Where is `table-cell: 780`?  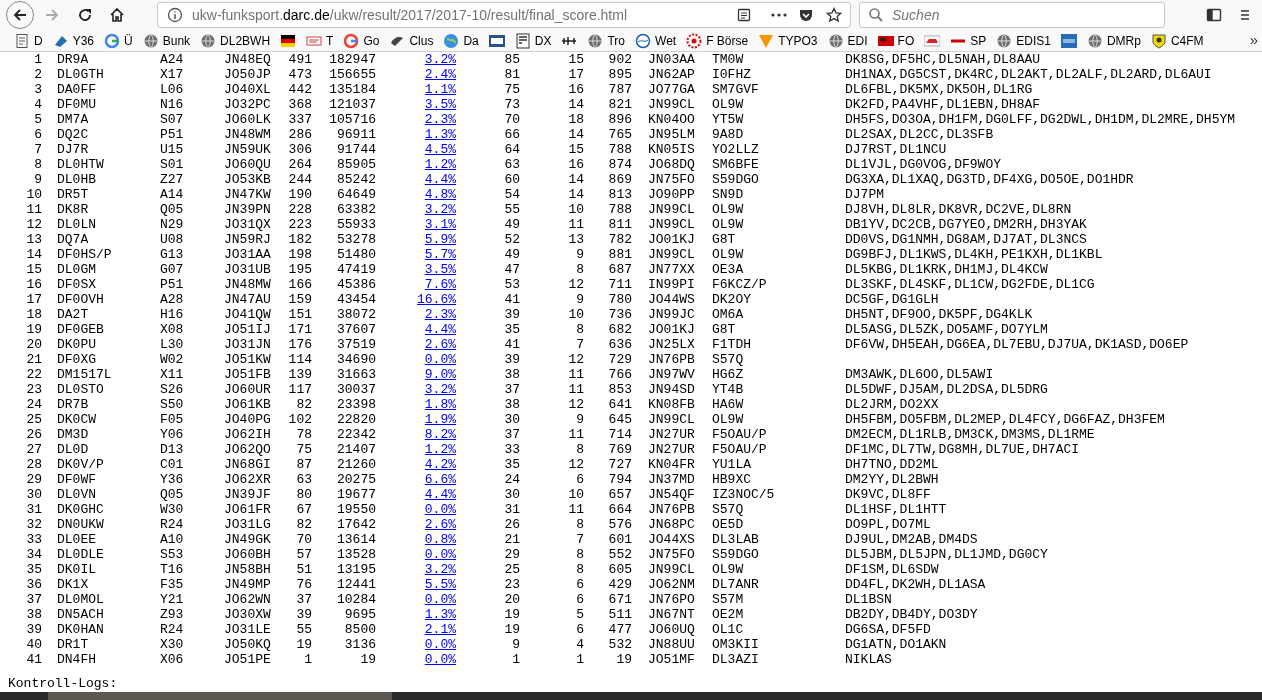 table-cell: 780 is located at coordinates (620, 299).